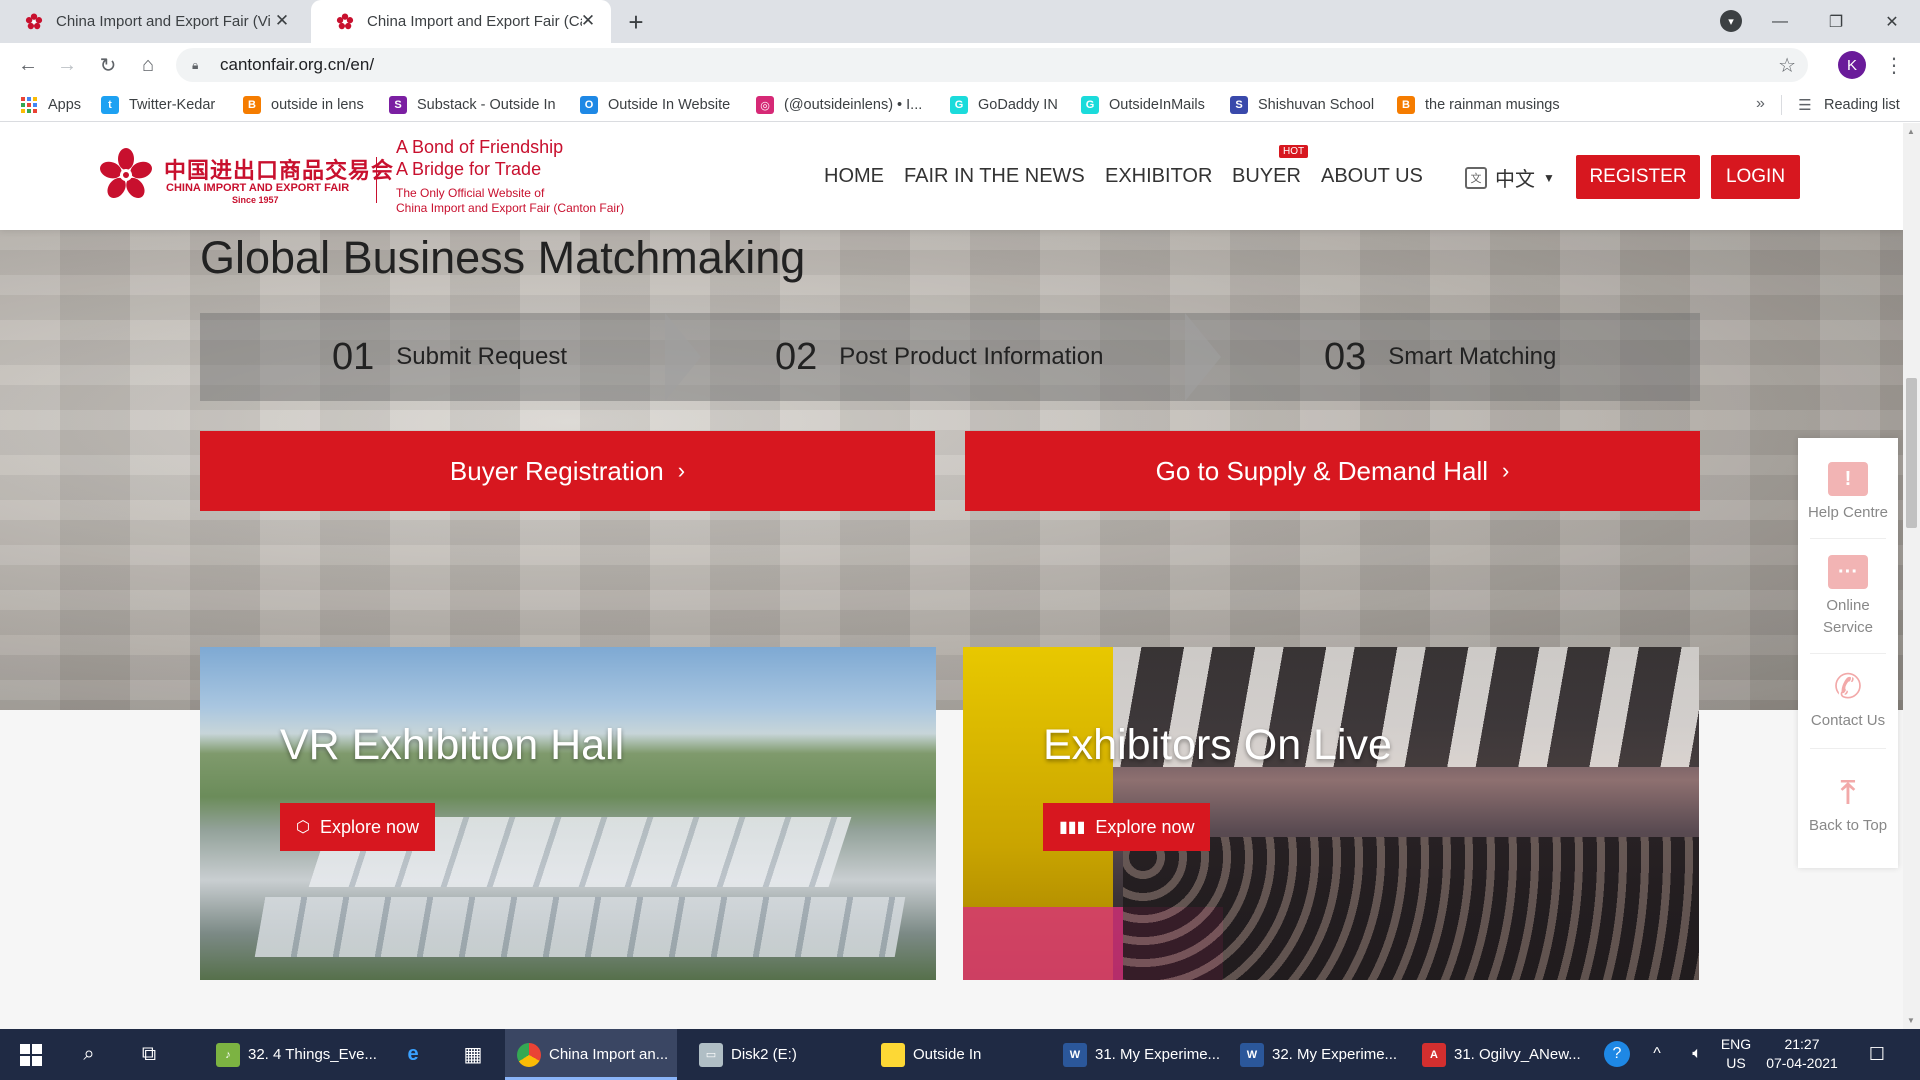 The image size is (1920, 1080). What do you see at coordinates (568, 813) in the screenshot?
I see `vr-exhibition-hall-card: VR Exhibition Hall ⬡ Explore now` at bounding box center [568, 813].